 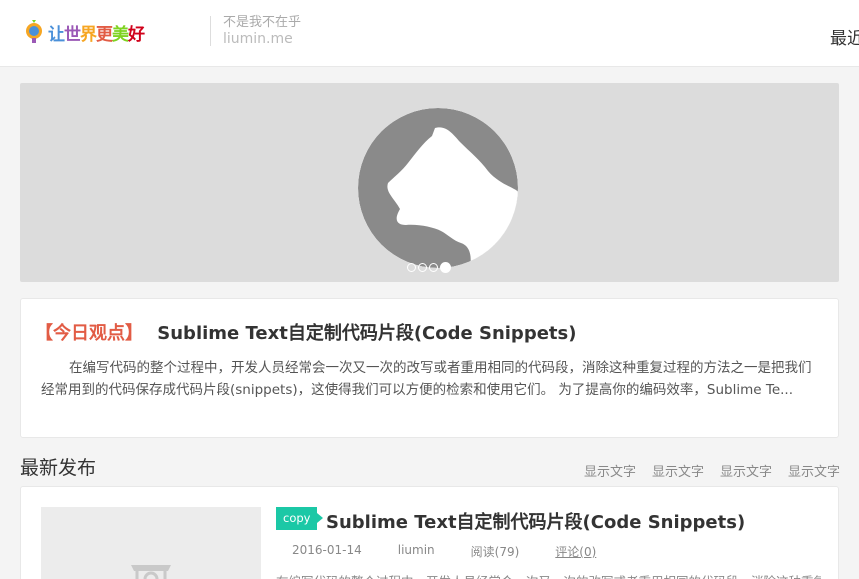 I want to click on post-category-badge: copy, so click(x=300, y=518).